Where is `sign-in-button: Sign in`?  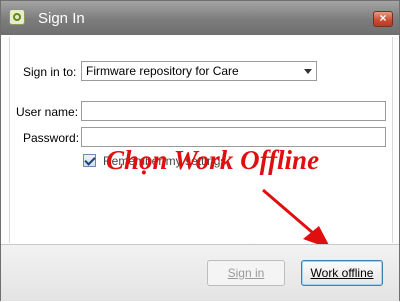 sign-in-button: Sign in is located at coordinates (246, 273).